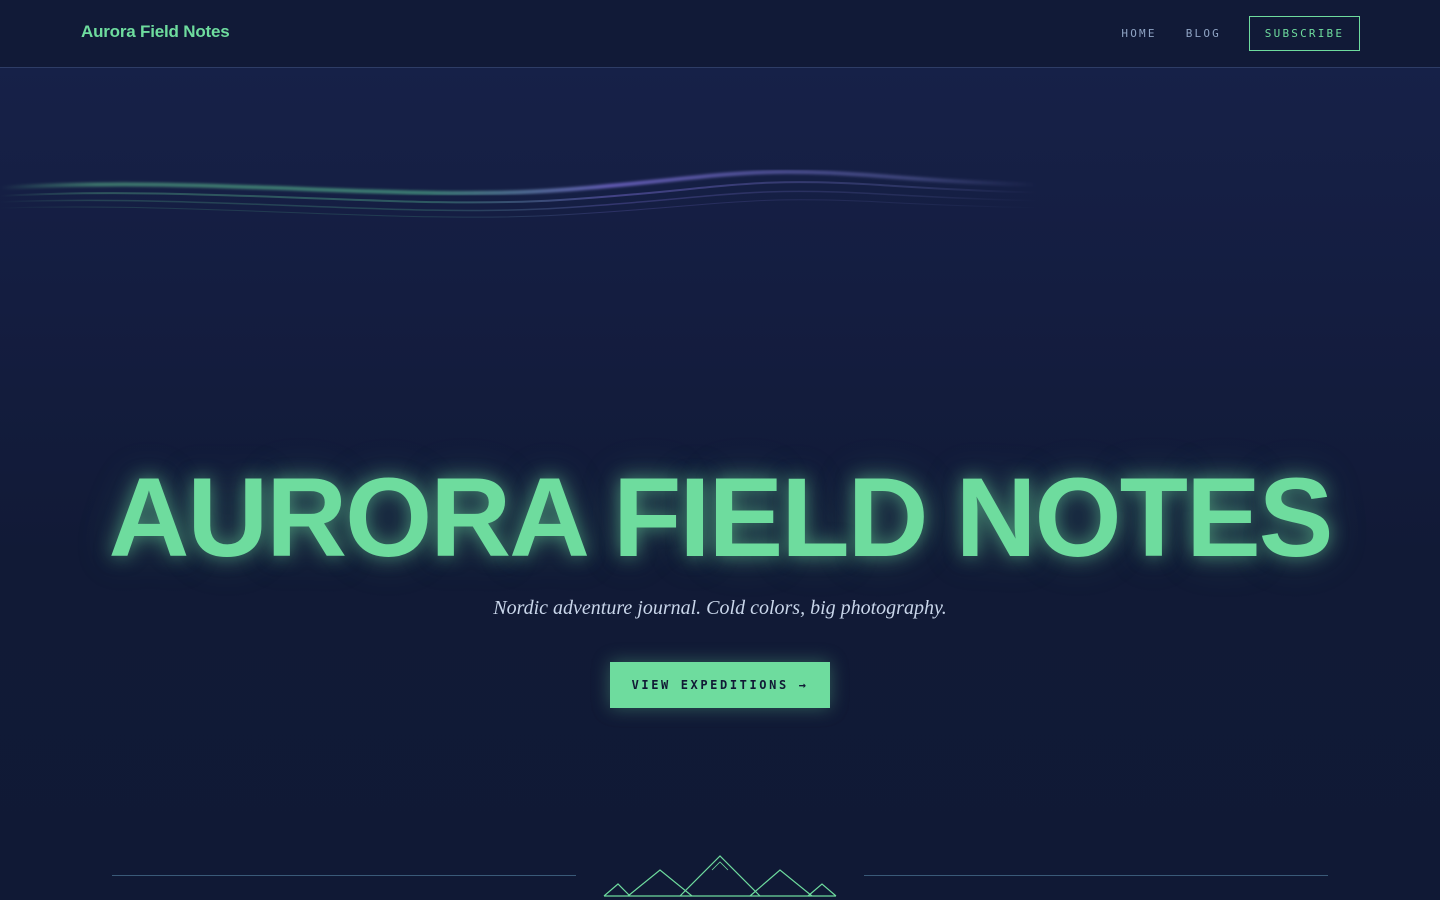 The image size is (1440, 900). Describe the element at coordinates (720, 34) in the screenshot. I see `site-header: Aurora Field Notes HOME BLOG SUBSCRIBE` at that location.